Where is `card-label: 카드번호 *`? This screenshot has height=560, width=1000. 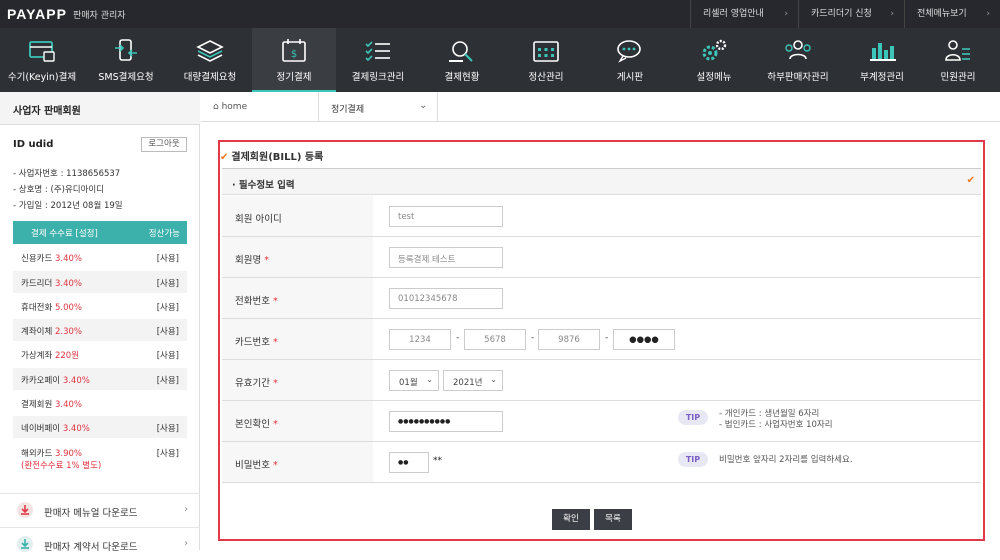 card-label: 카드번호 * is located at coordinates (297, 339).